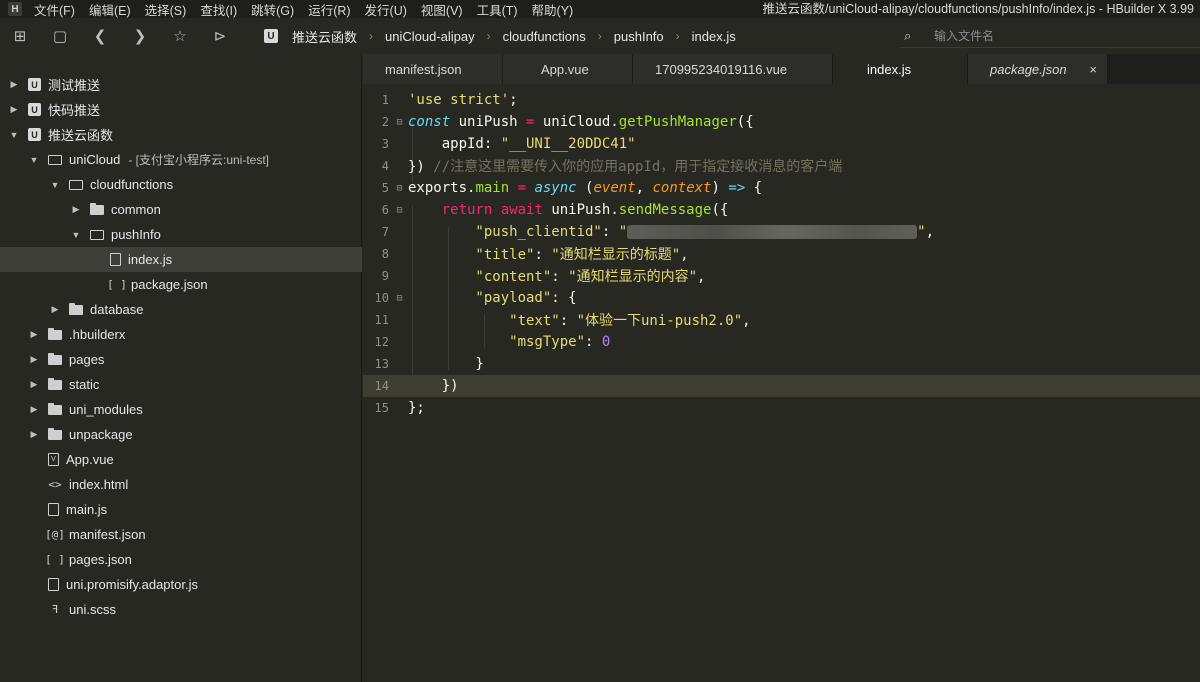 The image size is (1200, 682). Describe the element at coordinates (181, 334) in the screenshot. I see `tree-item-hbuilderx: ▶ .hbuilderx` at that location.